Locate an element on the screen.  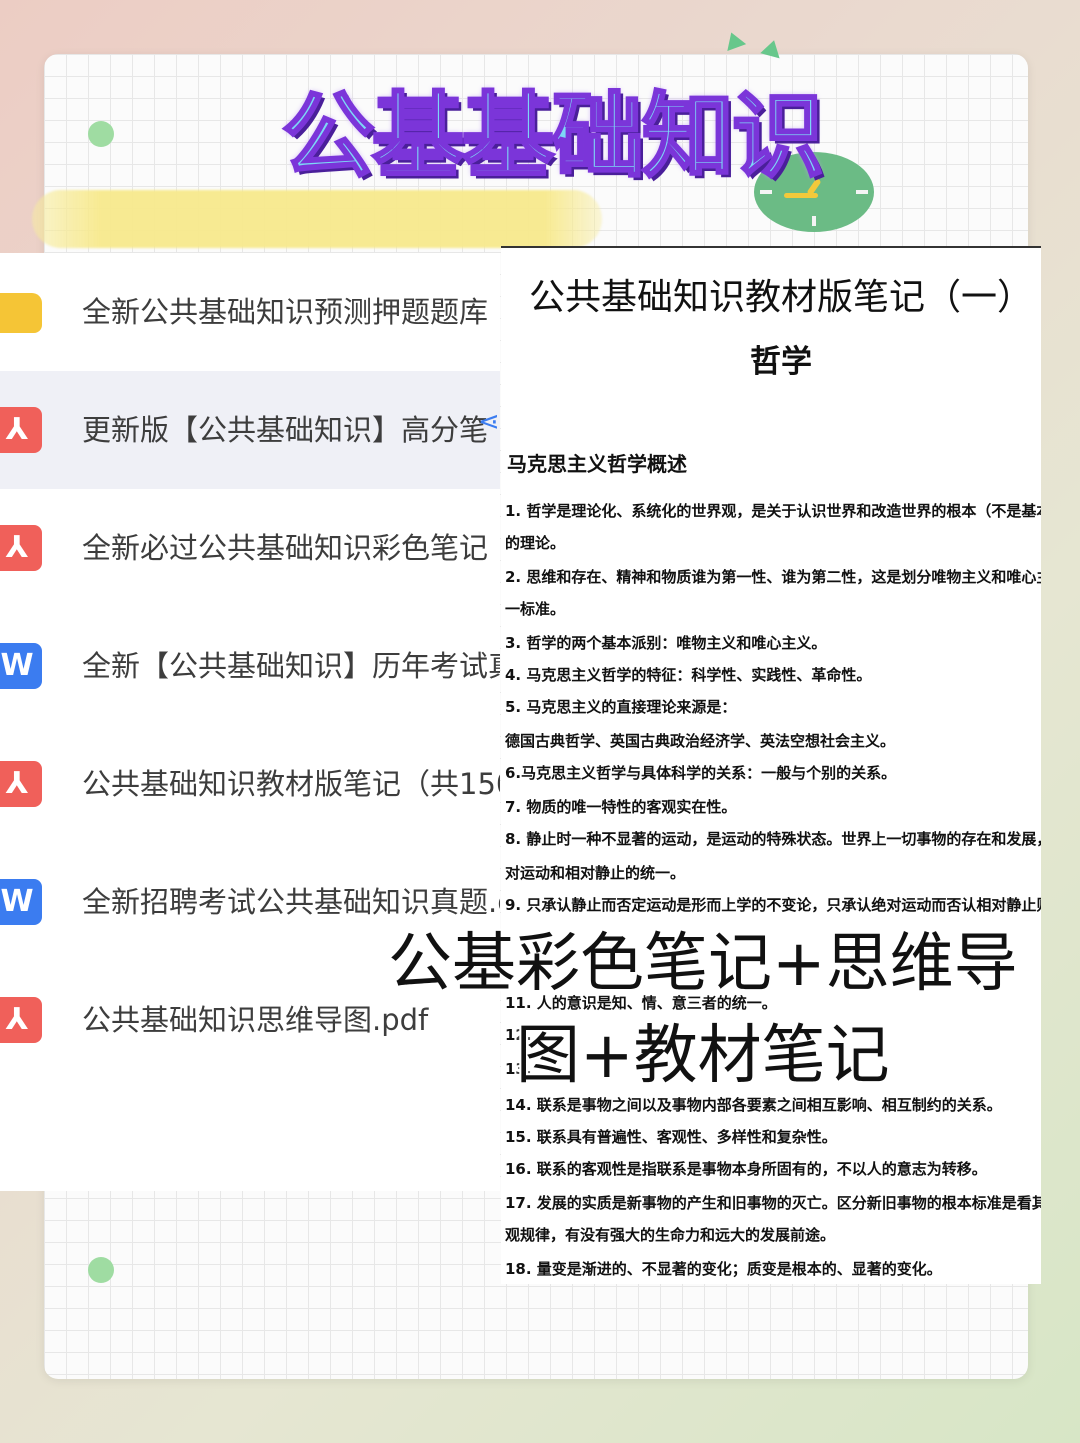
doc-line: 4. 马克思主义哲学的特征：科学性、实践性、革命性。 is located at coordinates (688, 675).